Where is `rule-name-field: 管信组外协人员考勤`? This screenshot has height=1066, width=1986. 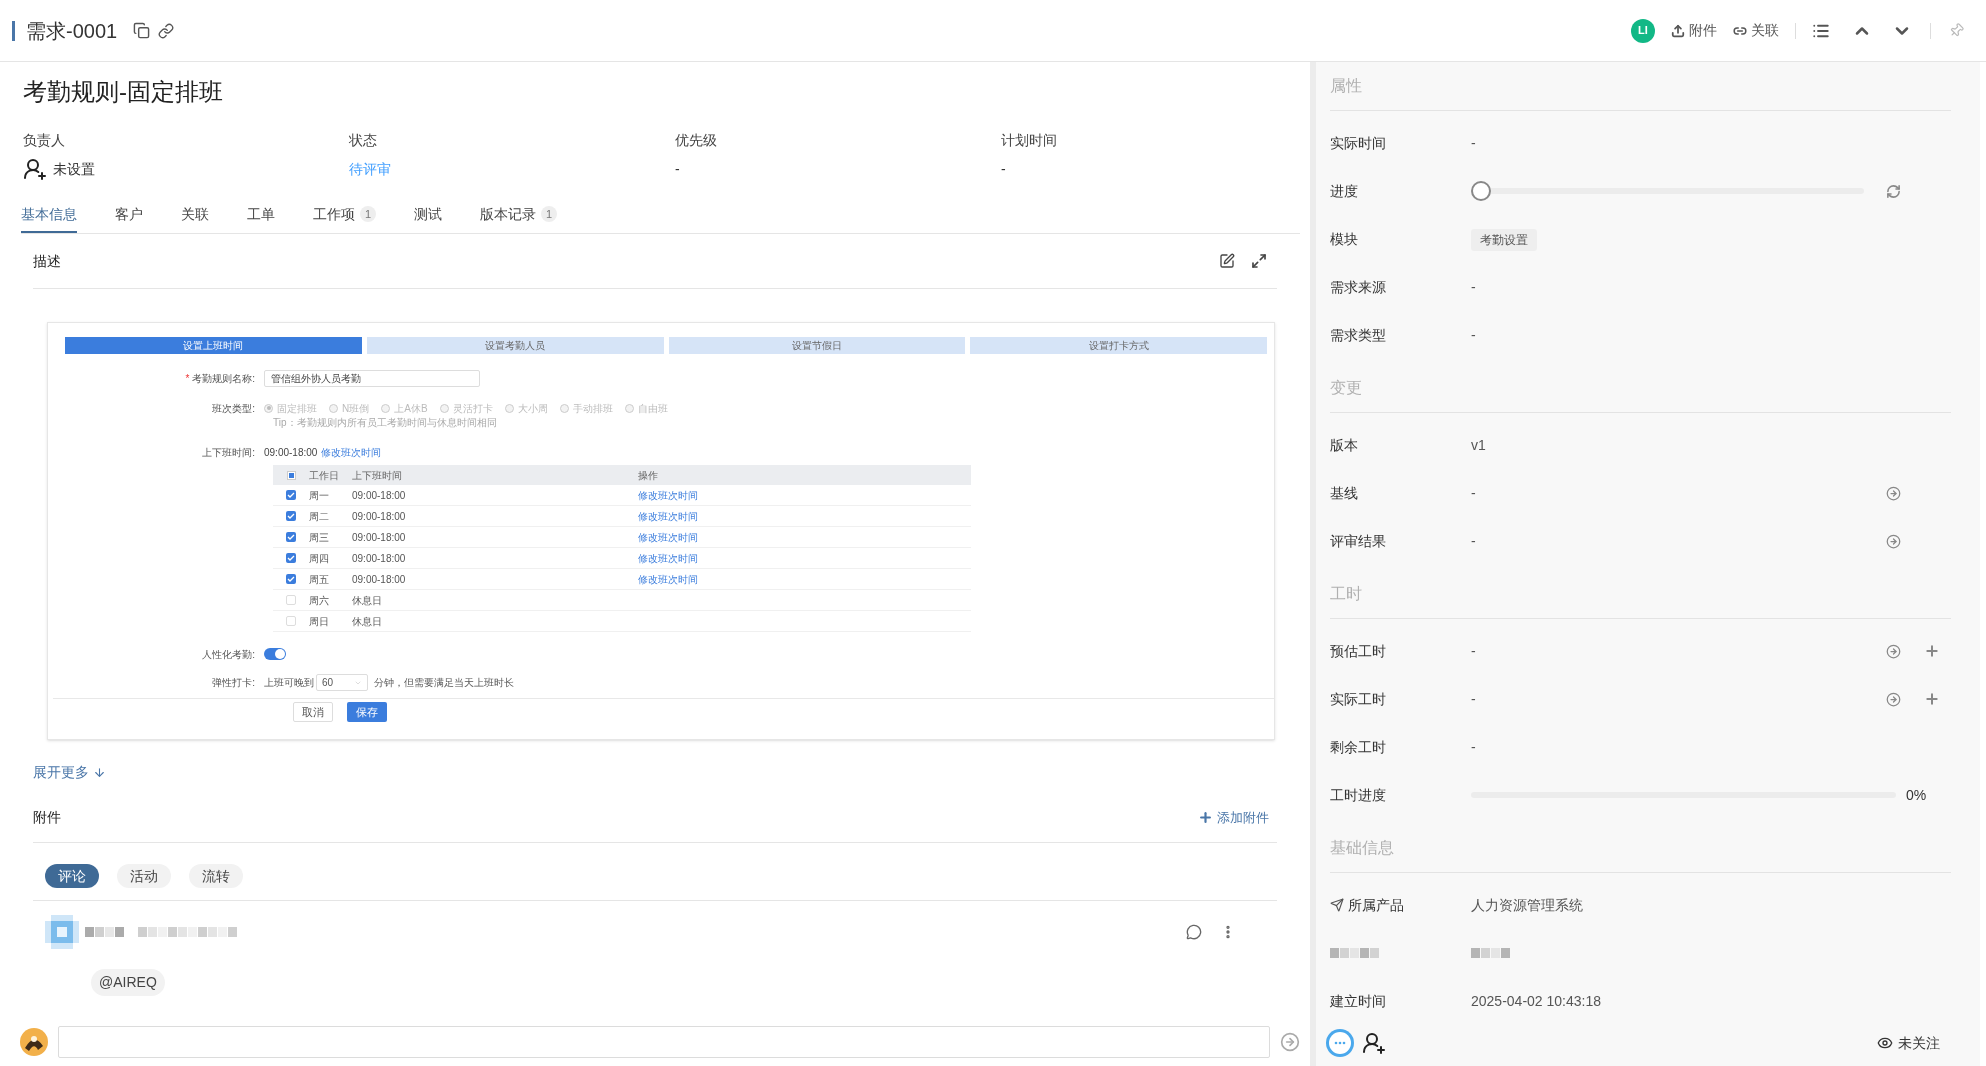 rule-name-field: 管信组外协人员考勤 is located at coordinates (372, 378).